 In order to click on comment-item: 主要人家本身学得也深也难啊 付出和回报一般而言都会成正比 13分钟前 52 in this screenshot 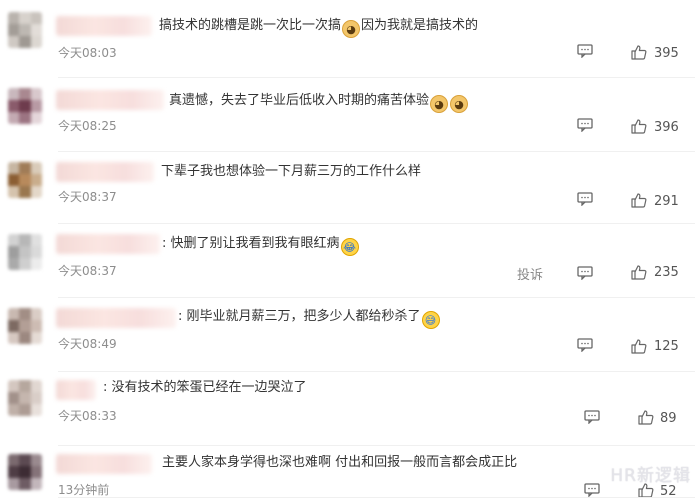, I will do `click(349, 474)`.